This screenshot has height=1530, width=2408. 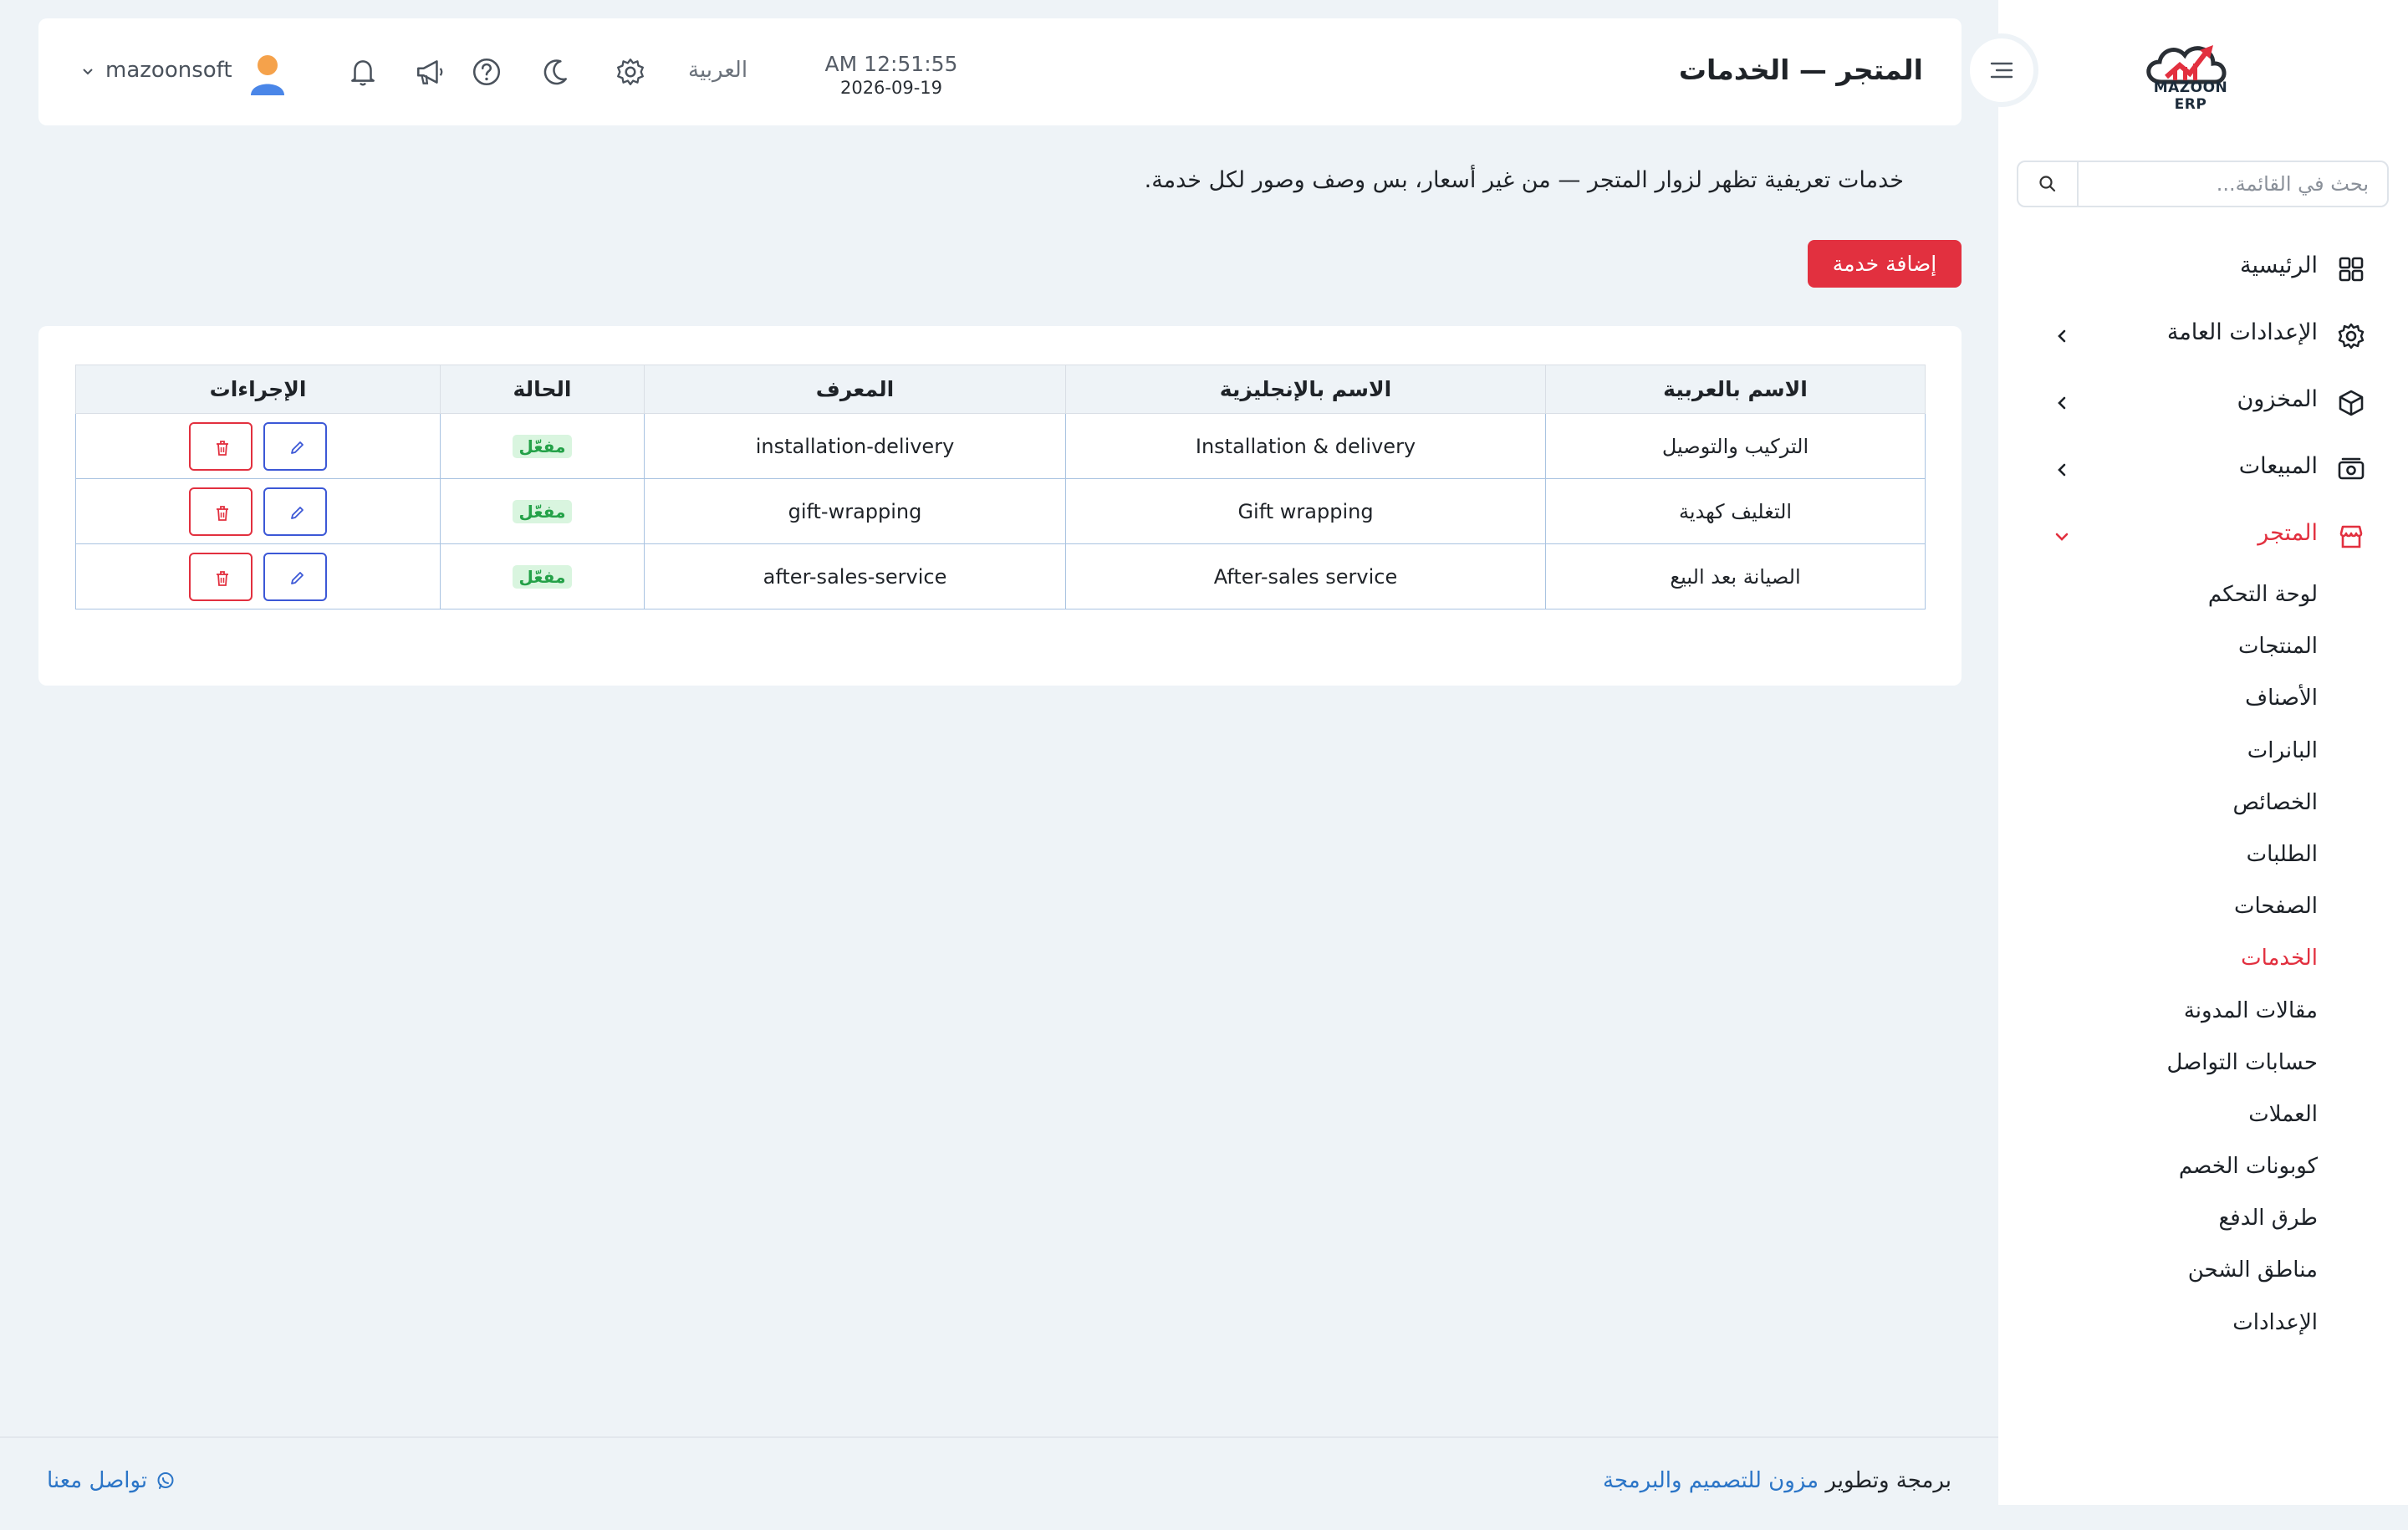 What do you see at coordinates (2062, 470) in the screenshot?
I see `chevron-left-icon` at bounding box center [2062, 470].